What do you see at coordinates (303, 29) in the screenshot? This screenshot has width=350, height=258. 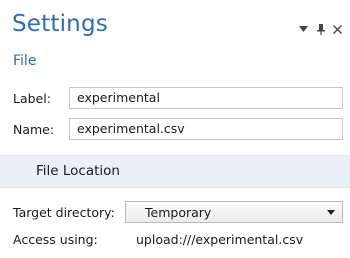 I see `dropdown-menu-icon` at bounding box center [303, 29].